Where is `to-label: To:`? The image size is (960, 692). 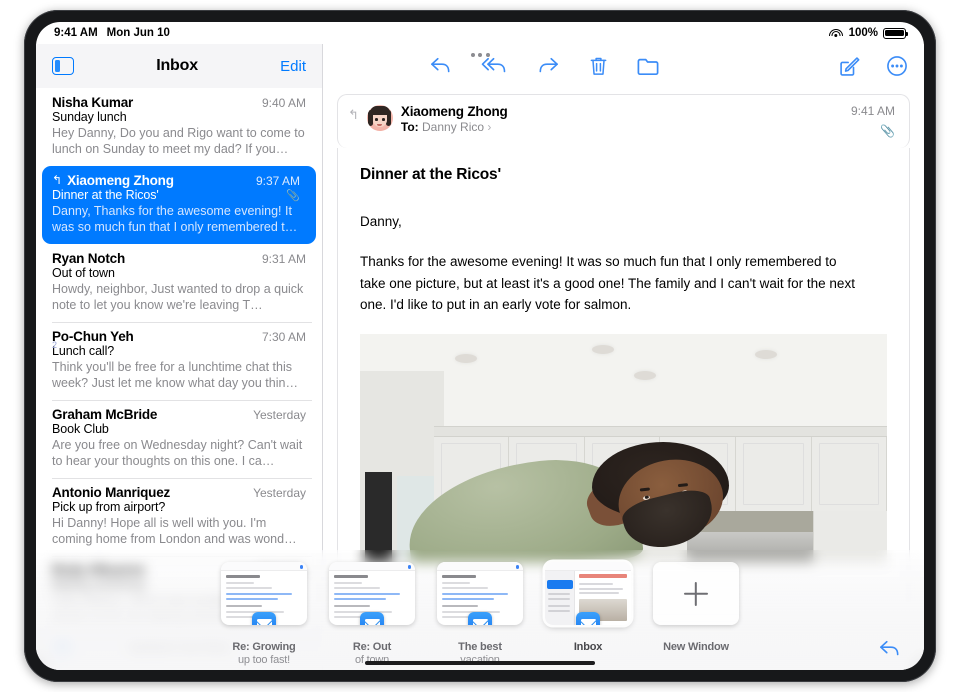
to-label: To: is located at coordinates (409, 127).